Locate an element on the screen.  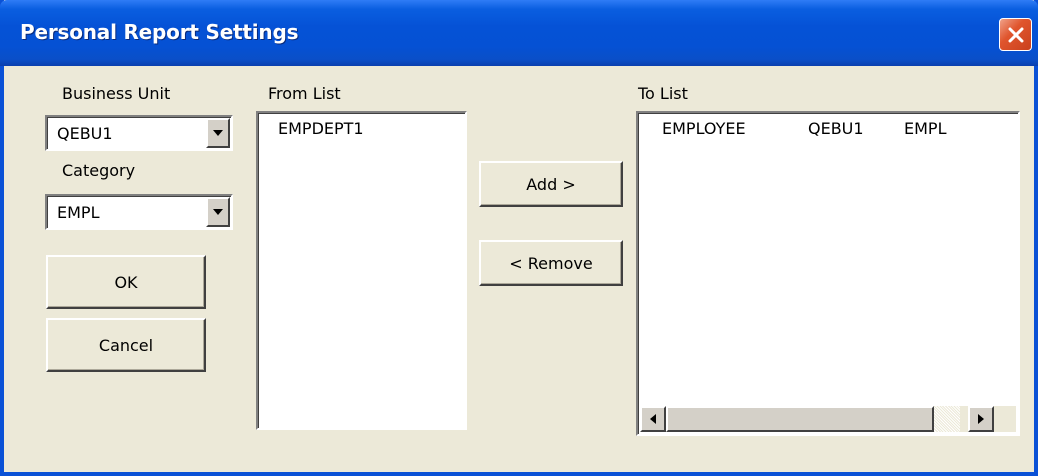
arrow-left-icon is located at coordinates (653, 419).